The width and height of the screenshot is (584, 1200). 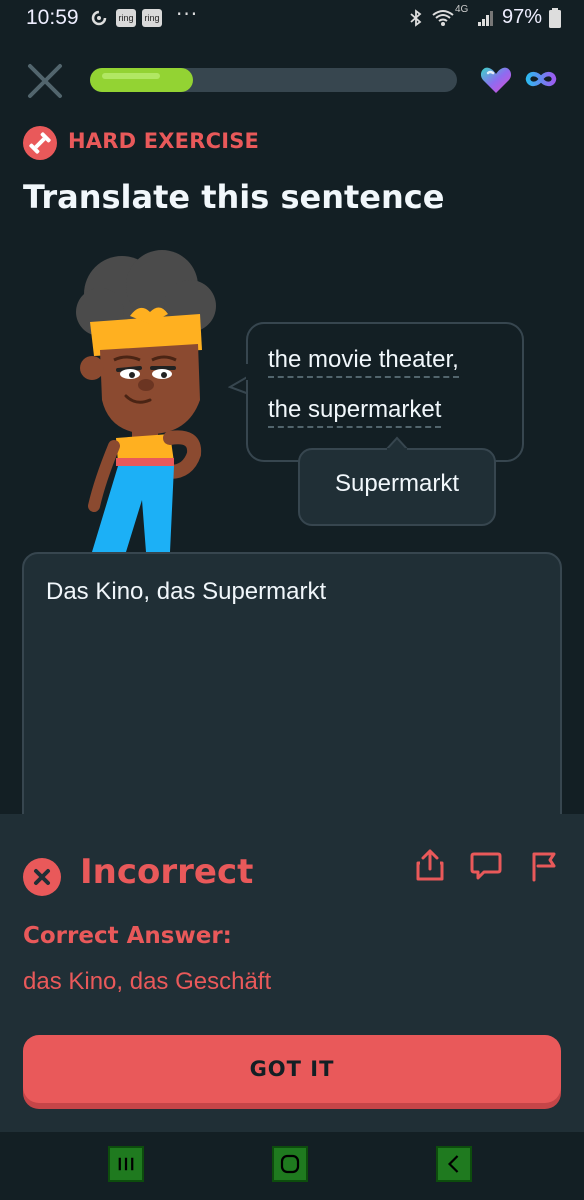 What do you see at coordinates (141, 80) in the screenshot?
I see `progress-fill` at bounding box center [141, 80].